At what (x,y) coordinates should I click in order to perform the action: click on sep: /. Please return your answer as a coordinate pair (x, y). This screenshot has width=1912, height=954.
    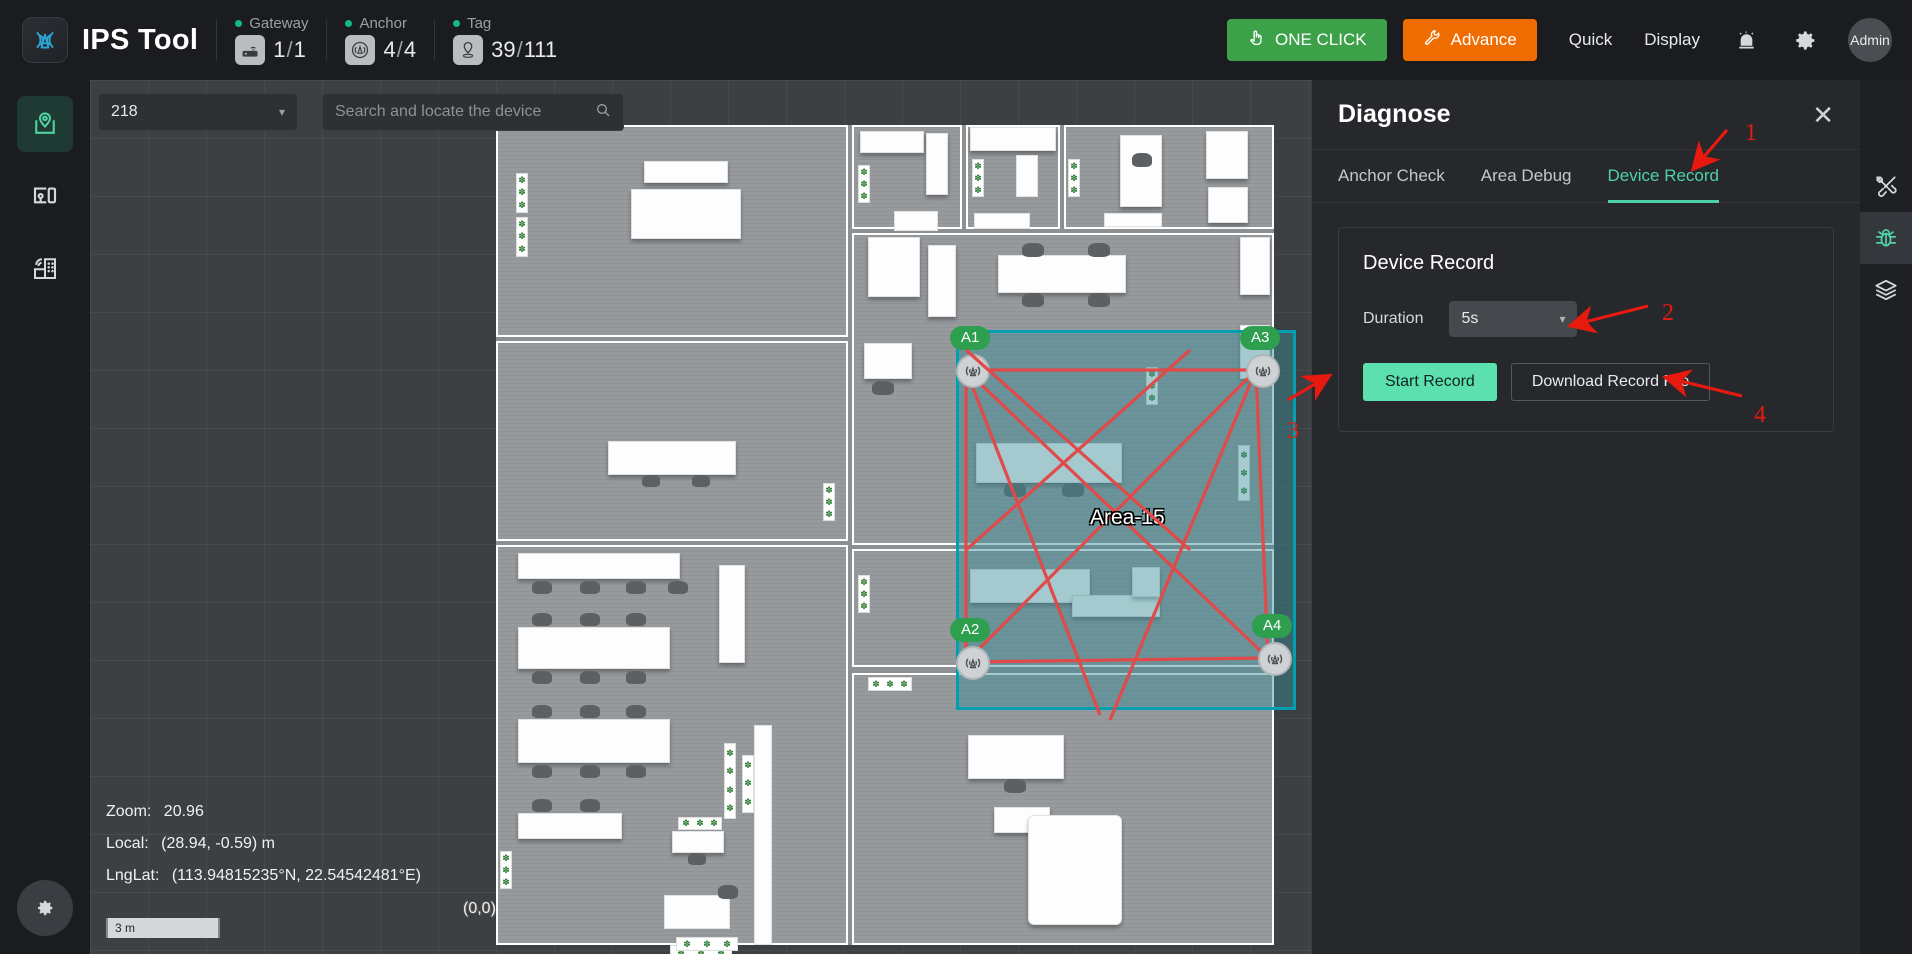
    Looking at the image, I should click on (399, 49).